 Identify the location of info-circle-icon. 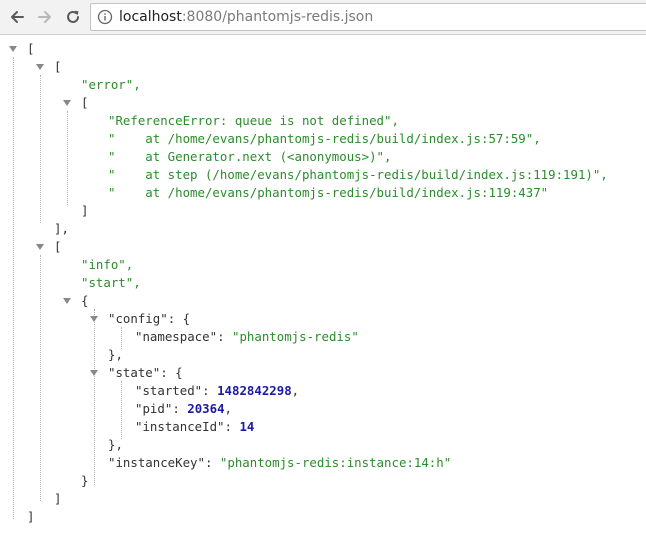
(105, 17).